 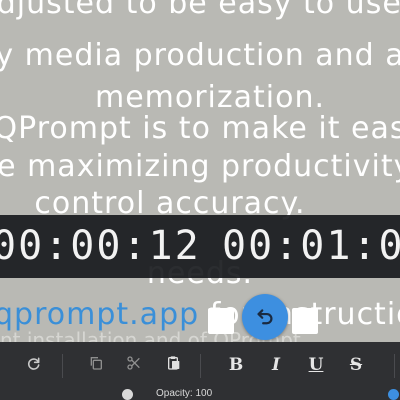 I want to click on undo-button, so click(x=265, y=317).